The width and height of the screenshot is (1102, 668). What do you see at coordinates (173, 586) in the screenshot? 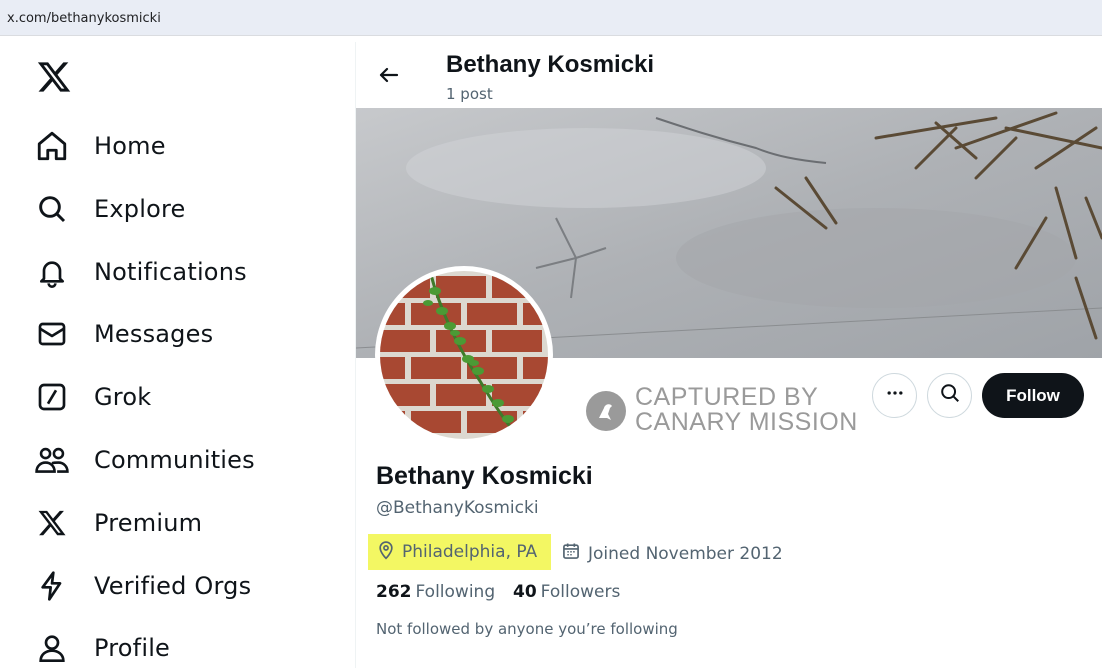
I see `nav-label: Verified Orgs` at bounding box center [173, 586].